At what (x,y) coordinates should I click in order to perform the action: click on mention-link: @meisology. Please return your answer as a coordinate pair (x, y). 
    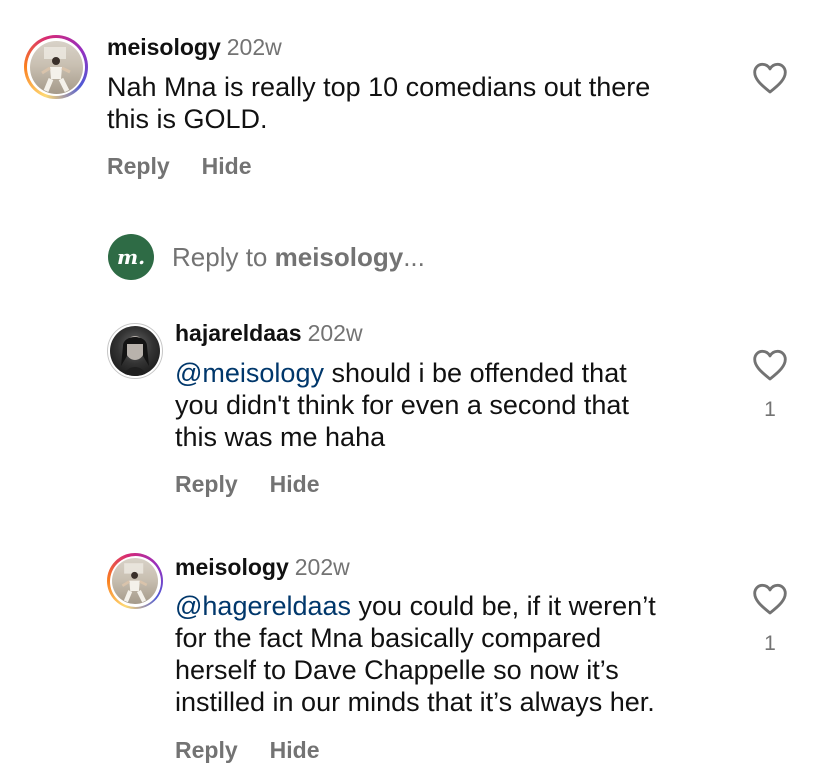
    Looking at the image, I should click on (249, 373).